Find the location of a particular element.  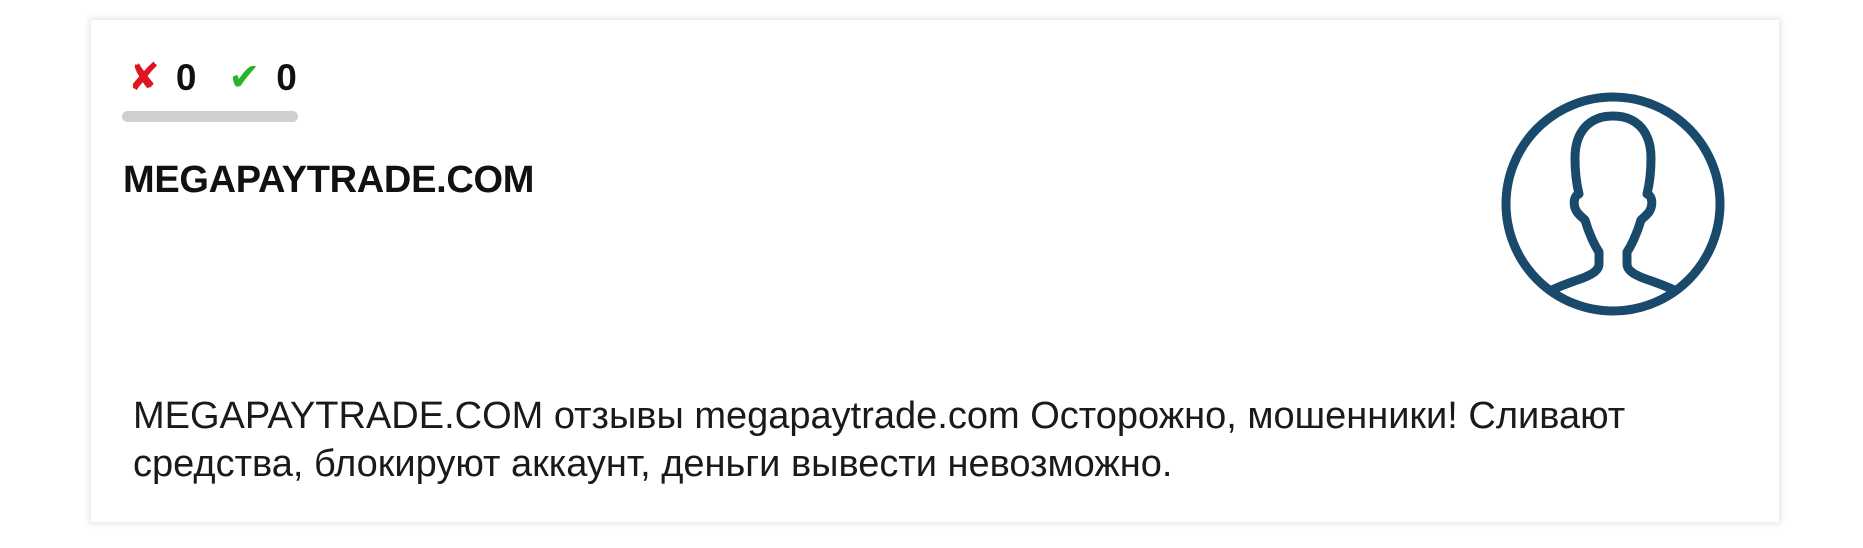

vote-counters: ✘ 0 ✔ 0 is located at coordinates (212, 78).